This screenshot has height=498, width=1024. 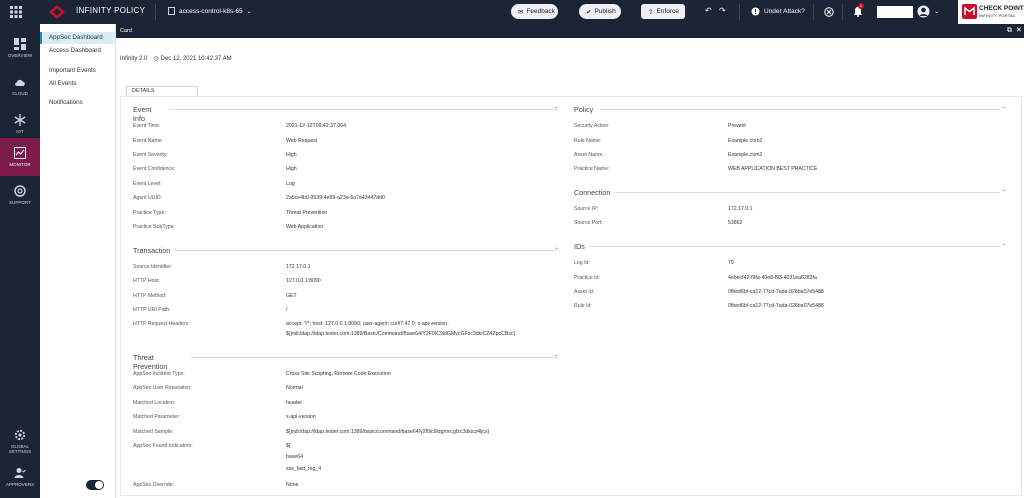 I want to click on check-circle-icon: ✔, so click(x=589, y=12).